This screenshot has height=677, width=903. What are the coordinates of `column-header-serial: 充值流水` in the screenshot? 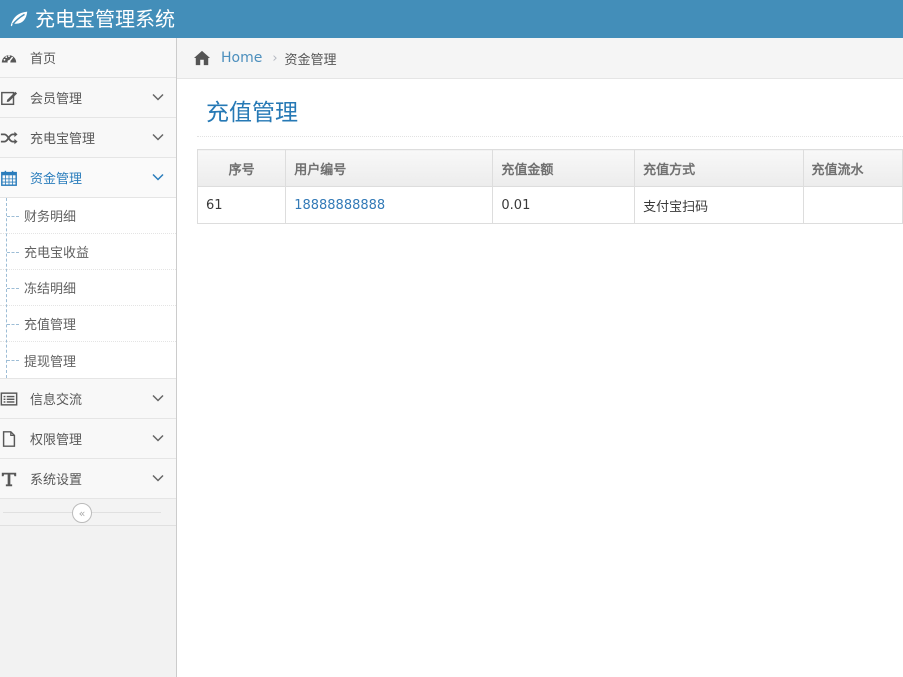 It's located at (852, 168).